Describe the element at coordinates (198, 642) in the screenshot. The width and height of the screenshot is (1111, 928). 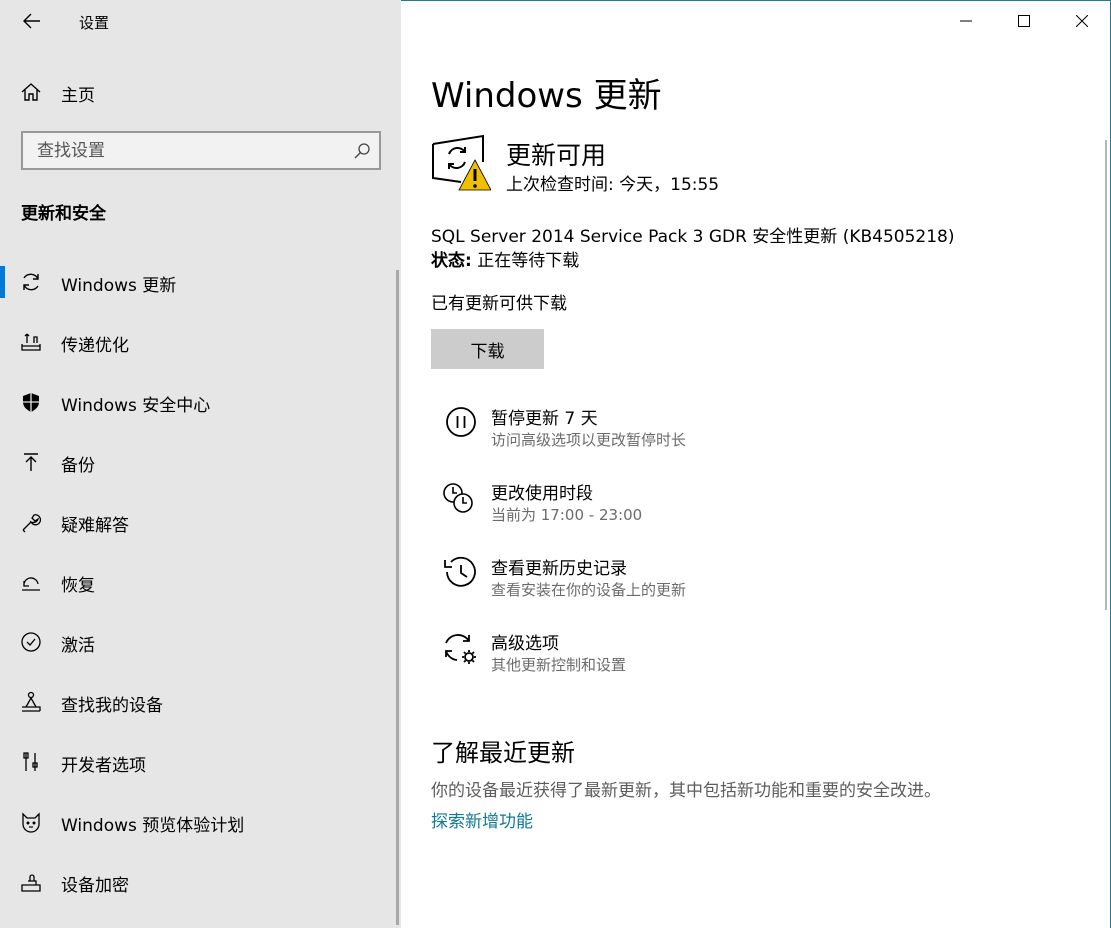
I see `sidebar-item-activation: 激活` at that location.